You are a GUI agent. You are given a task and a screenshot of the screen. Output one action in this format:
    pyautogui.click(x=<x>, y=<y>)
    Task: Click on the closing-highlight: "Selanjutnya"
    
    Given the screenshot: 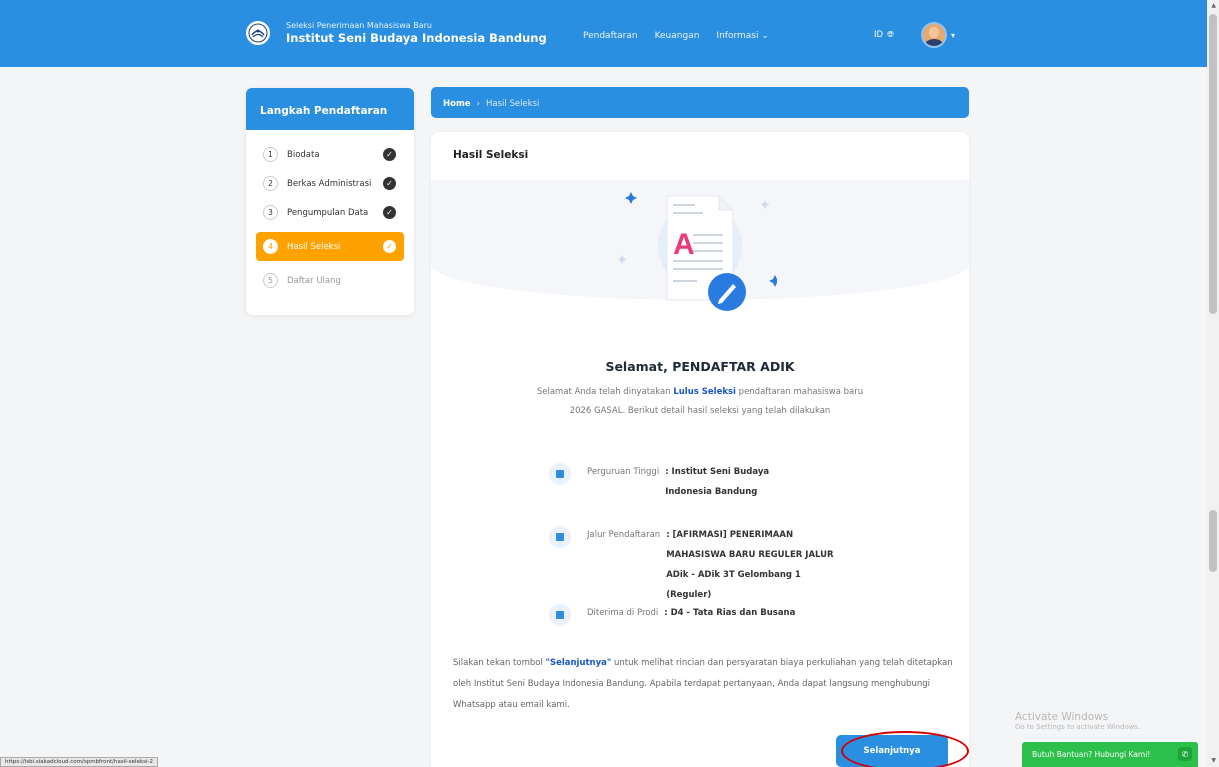 What is the action you would take?
    pyautogui.click(x=578, y=663)
    